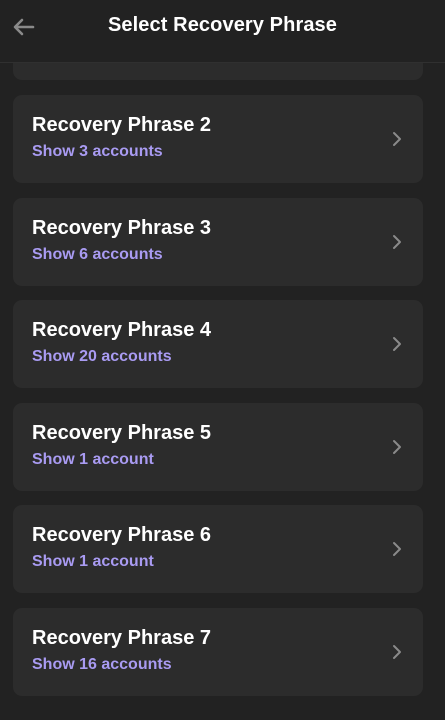  What do you see at coordinates (218, 344) in the screenshot?
I see `recovery-phrase-card: Recovery Phrase 4 Show 20 accounts` at bounding box center [218, 344].